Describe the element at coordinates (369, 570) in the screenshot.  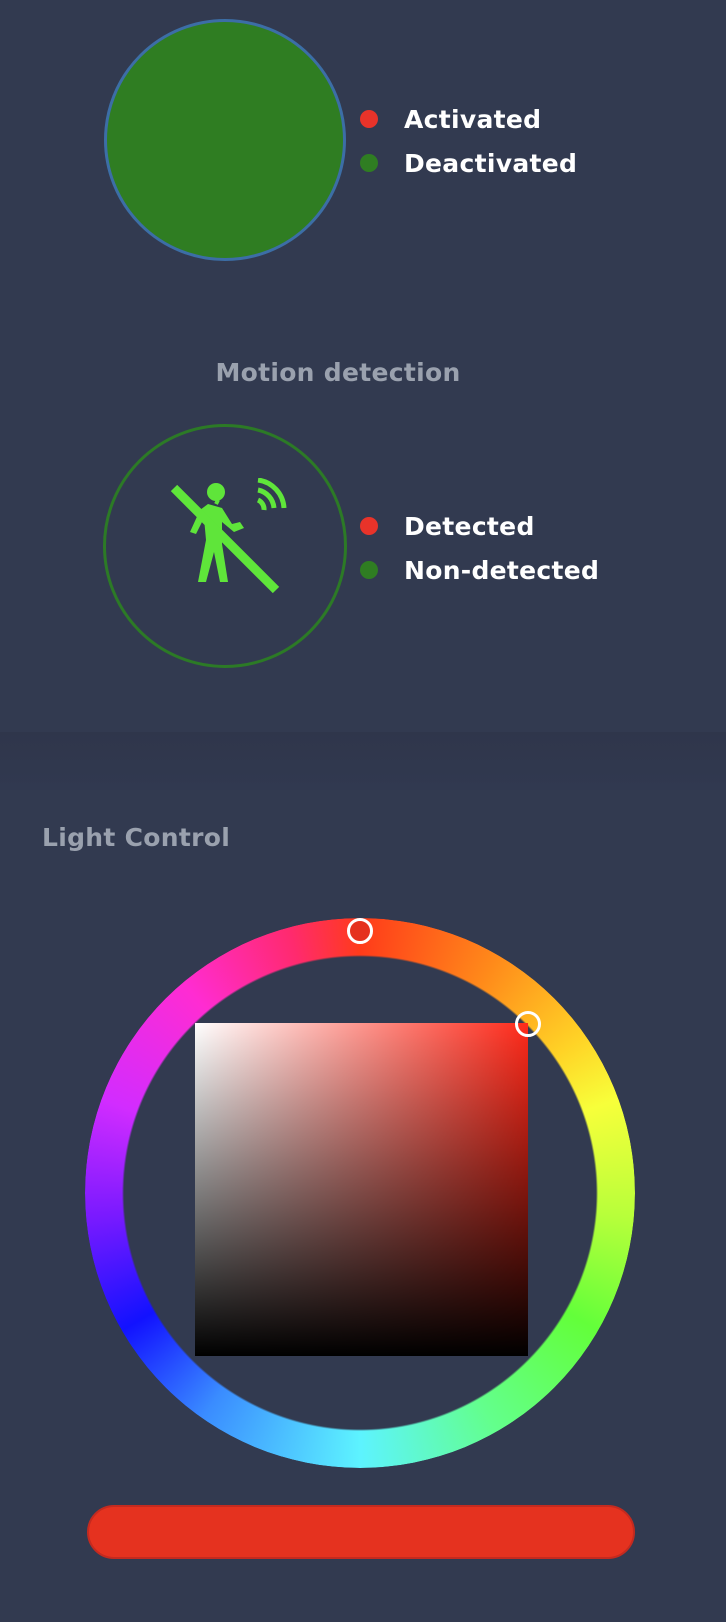
I see `non-detected-dot-icon` at that location.